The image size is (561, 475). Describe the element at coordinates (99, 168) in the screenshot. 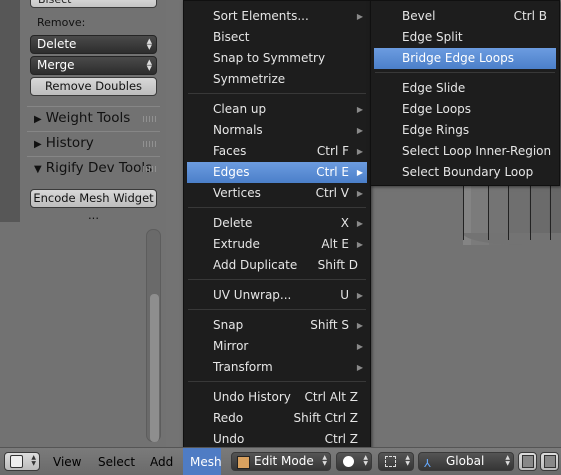

I see `panel-rigify-label: Rigify Dev Tools` at that location.